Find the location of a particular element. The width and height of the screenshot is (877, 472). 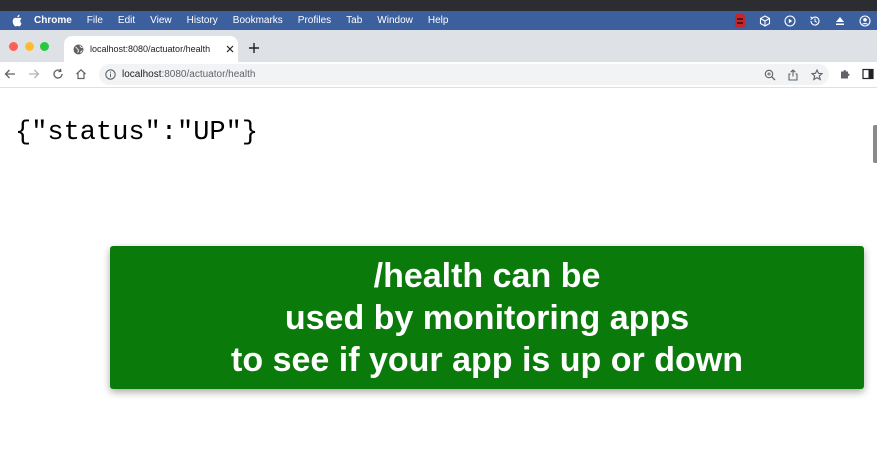

share-icon is located at coordinates (792, 74).